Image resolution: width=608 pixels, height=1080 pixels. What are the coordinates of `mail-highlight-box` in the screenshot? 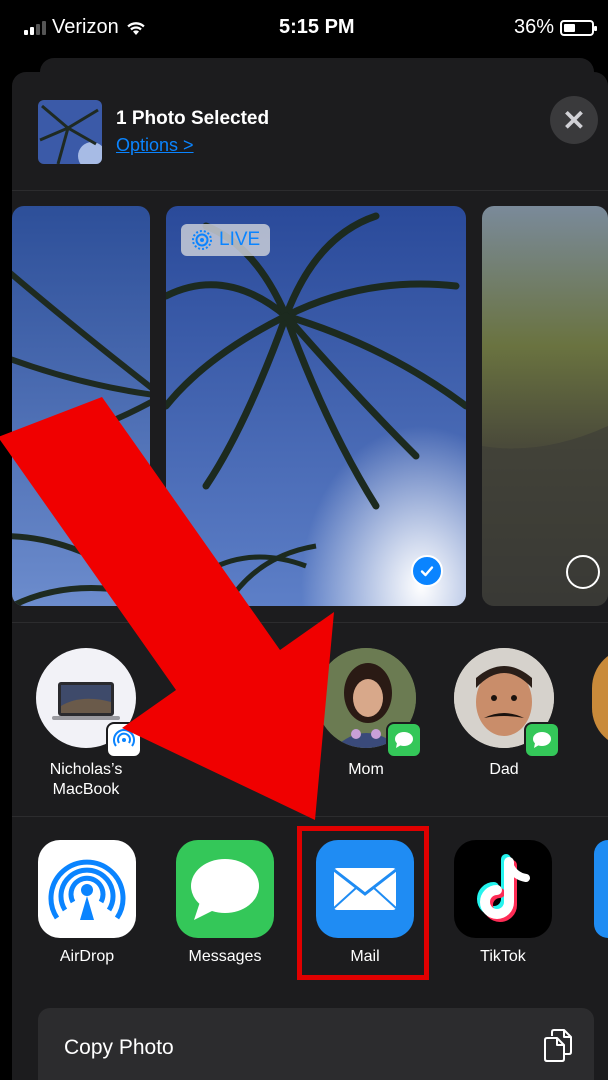 It's located at (363, 903).